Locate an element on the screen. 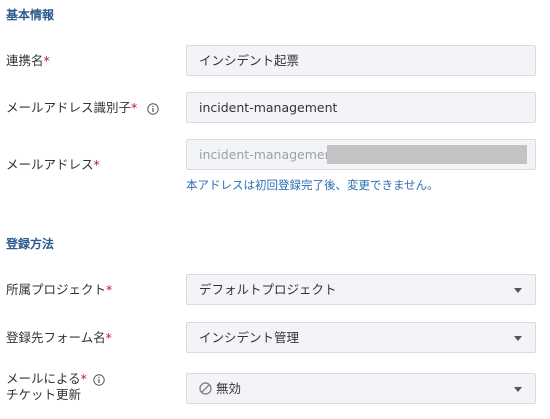  mail-address-field: incident-management is located at coordinates (361, 154).